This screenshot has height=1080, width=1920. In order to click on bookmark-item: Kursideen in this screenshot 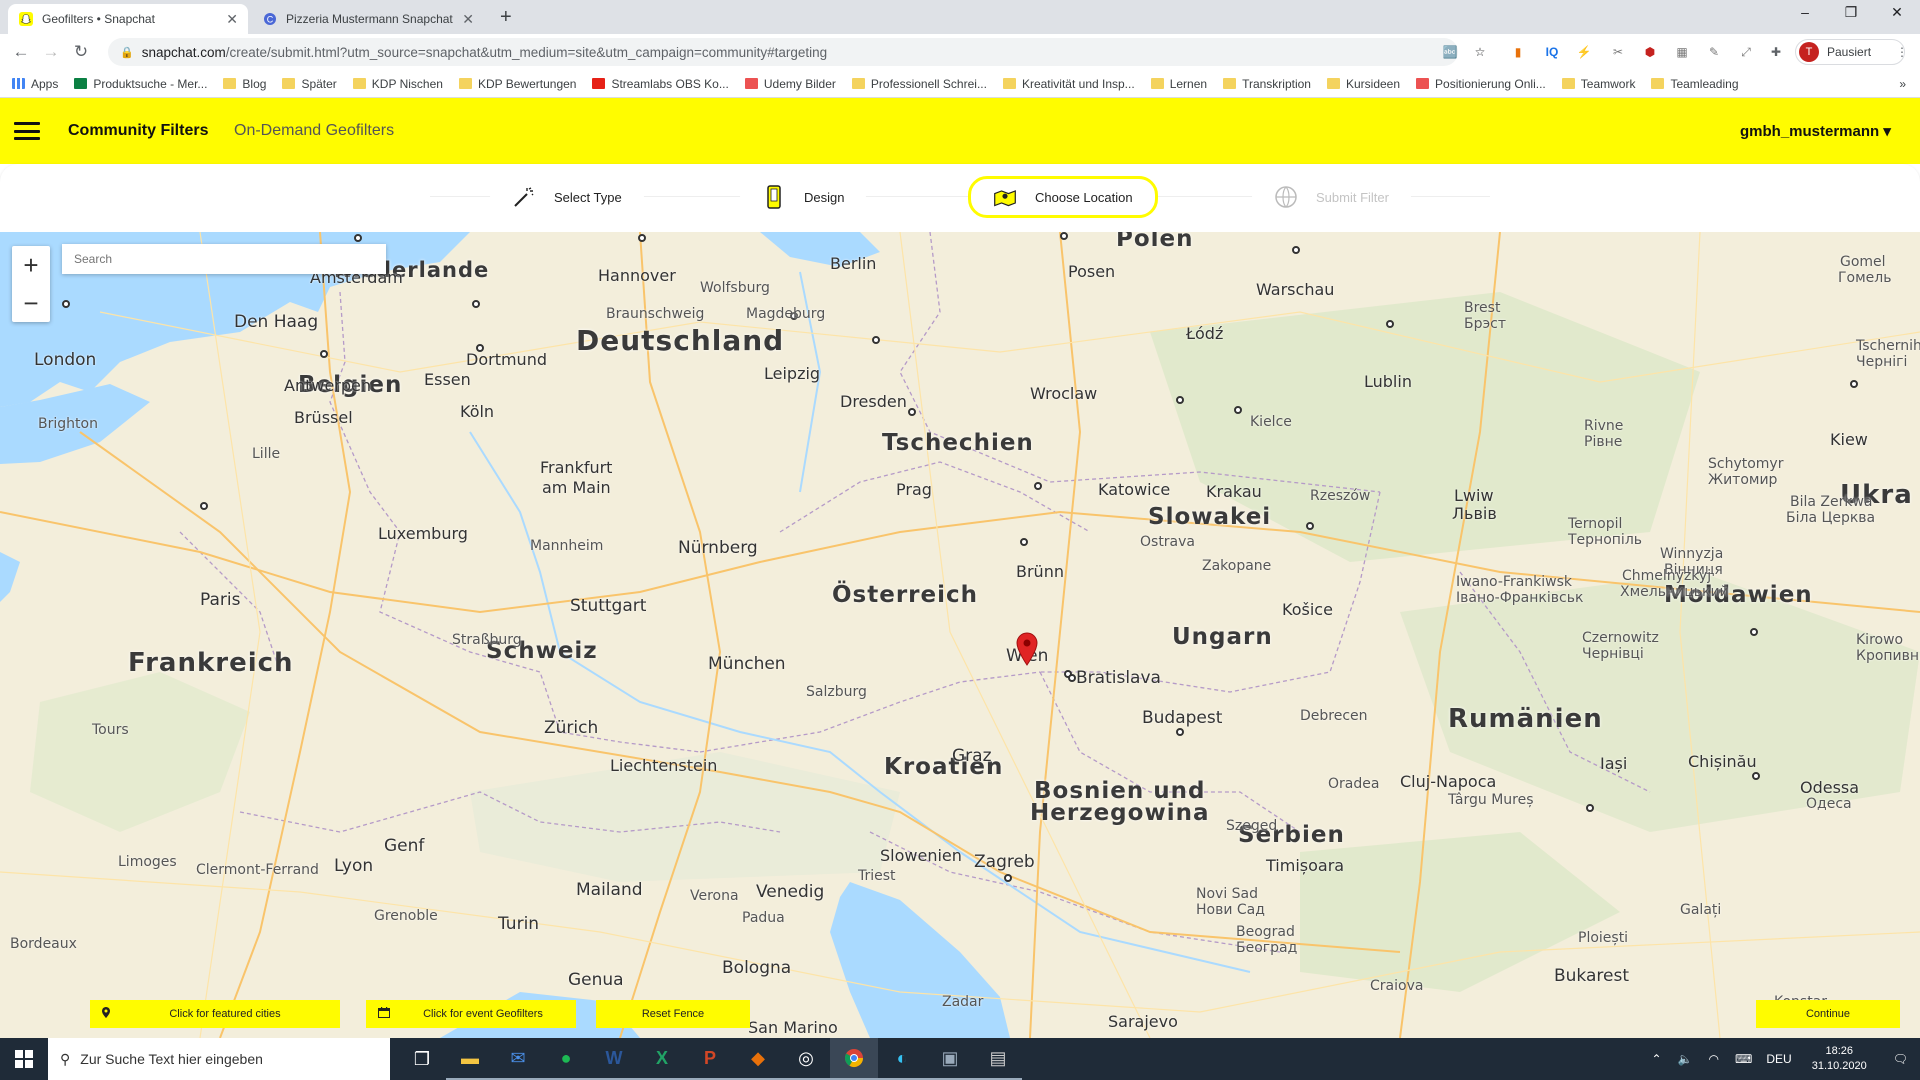, I will do `click(1363, 84)`.